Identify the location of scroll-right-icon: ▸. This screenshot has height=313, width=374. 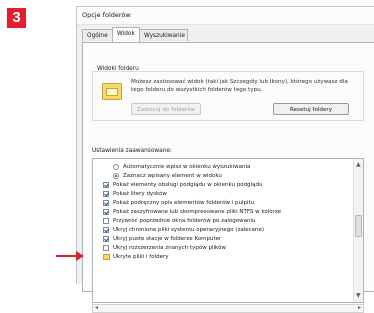
(359, 307).